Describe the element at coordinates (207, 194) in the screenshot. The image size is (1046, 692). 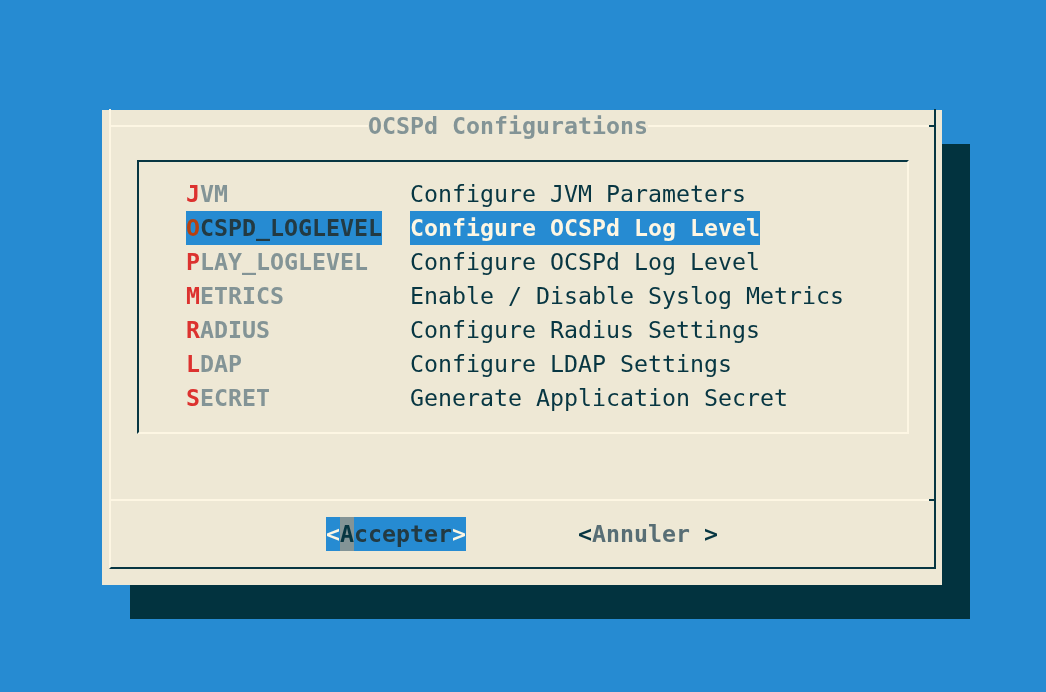
I see `menu-item-tag: JVM` at that location.